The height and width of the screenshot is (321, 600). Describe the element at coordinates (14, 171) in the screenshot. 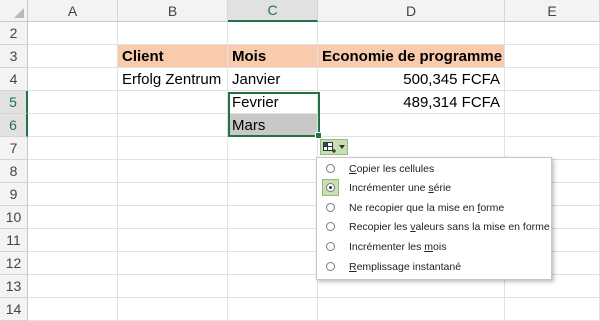

I see `row-header-8: 8` at that location.